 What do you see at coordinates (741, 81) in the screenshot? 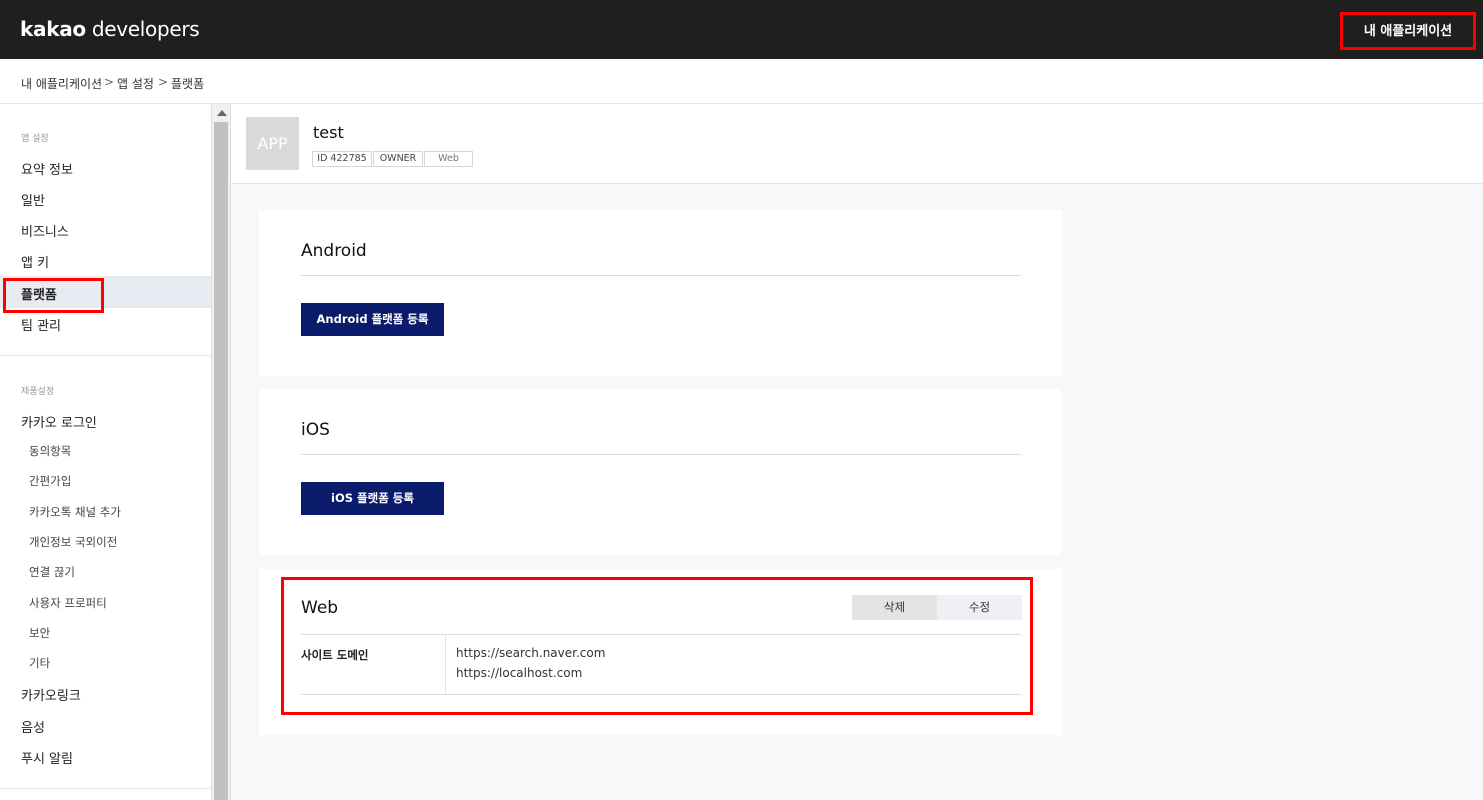
I see `breadcrumb: 내 애플리케이션 > 앱 설정 > 플랫폼` at bounding box center [741, 81].